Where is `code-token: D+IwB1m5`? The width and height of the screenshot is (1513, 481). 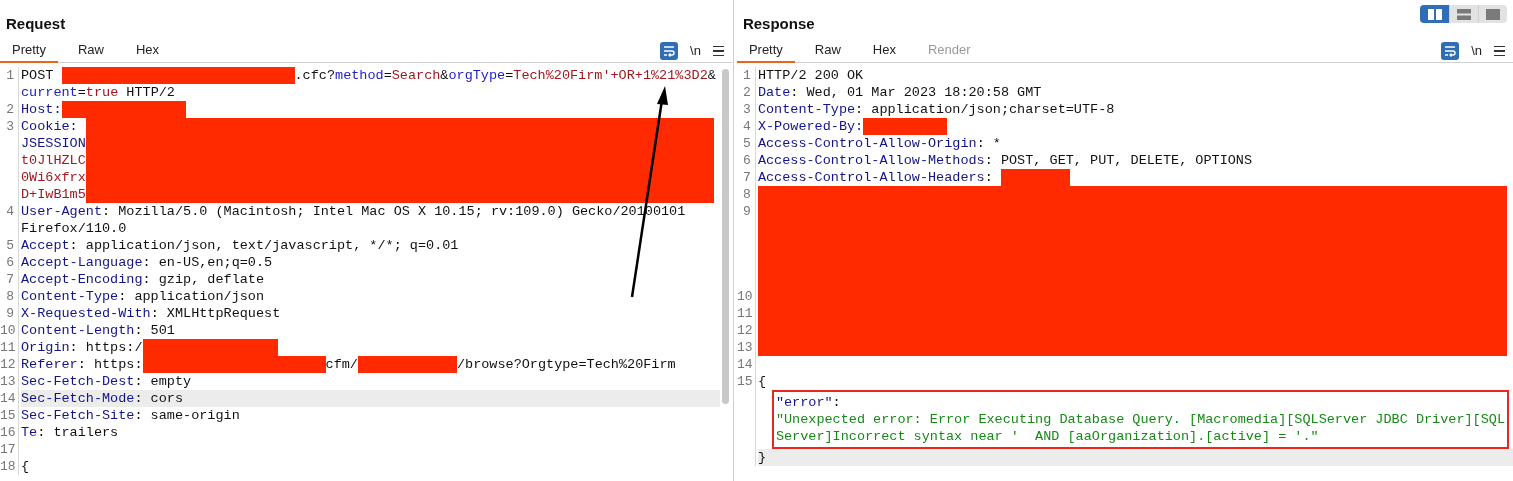
code-token: D+IwB1m5 is located at coordinates (53, 194).